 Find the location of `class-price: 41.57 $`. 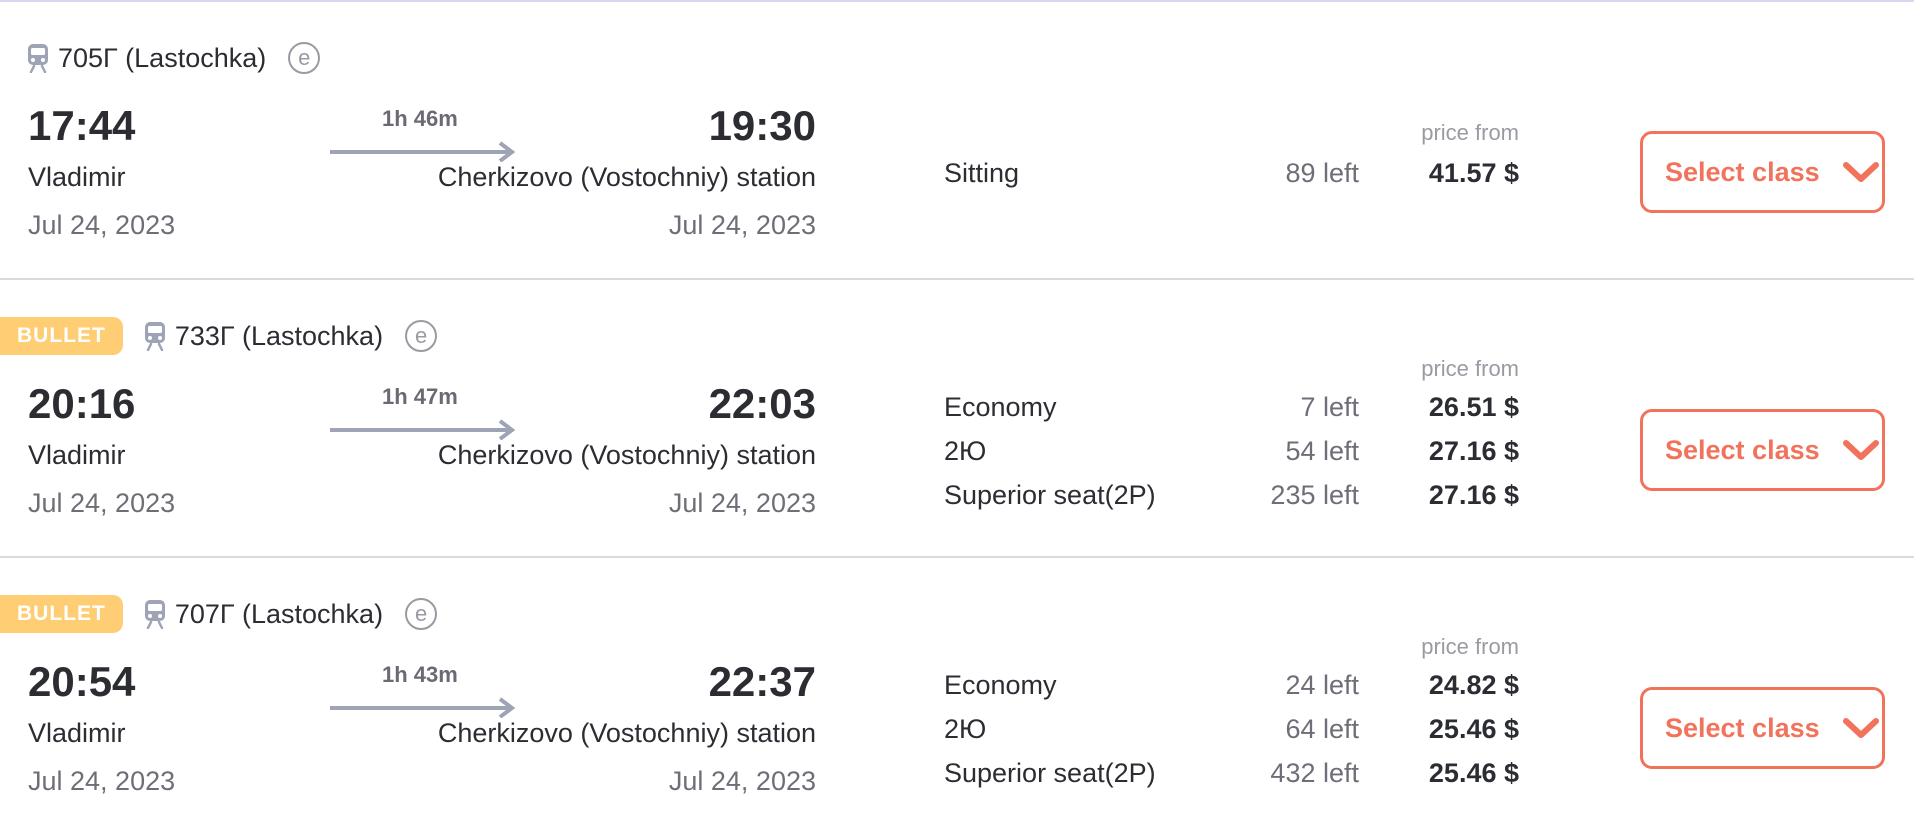

class-price: 41.57 $ is located at coordinates (1473, 173).